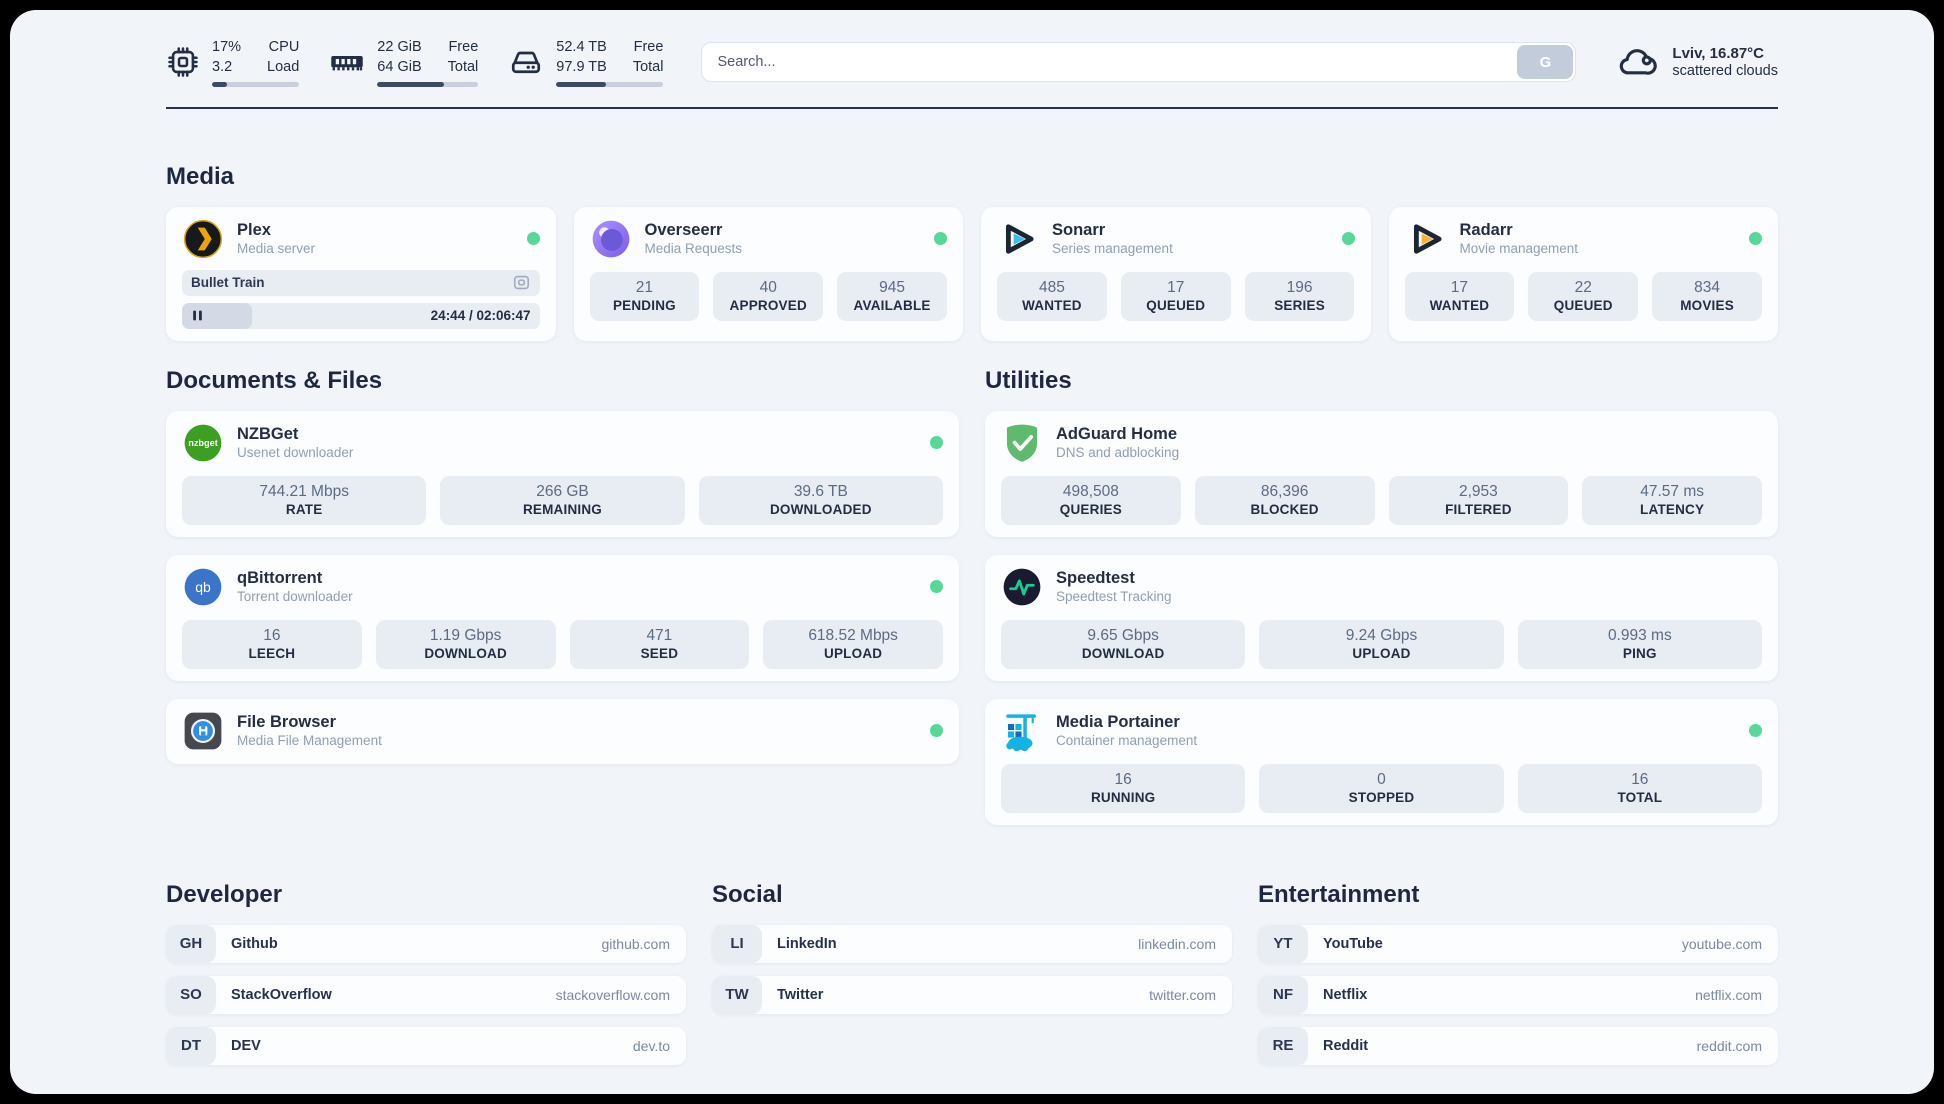 The height and width of the screenshot is (1104, 1944). Describe the element at coordinates (295, 453) in the screenshot. I see `service-description: Usenet downloader` at that location.